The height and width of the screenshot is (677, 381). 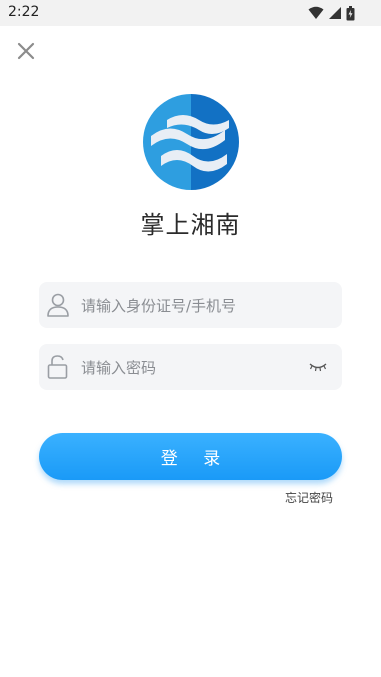 What do you see at coordinates (191, 142) in the screenshot?
I see `app-logo` at bounding box center [191, 142].